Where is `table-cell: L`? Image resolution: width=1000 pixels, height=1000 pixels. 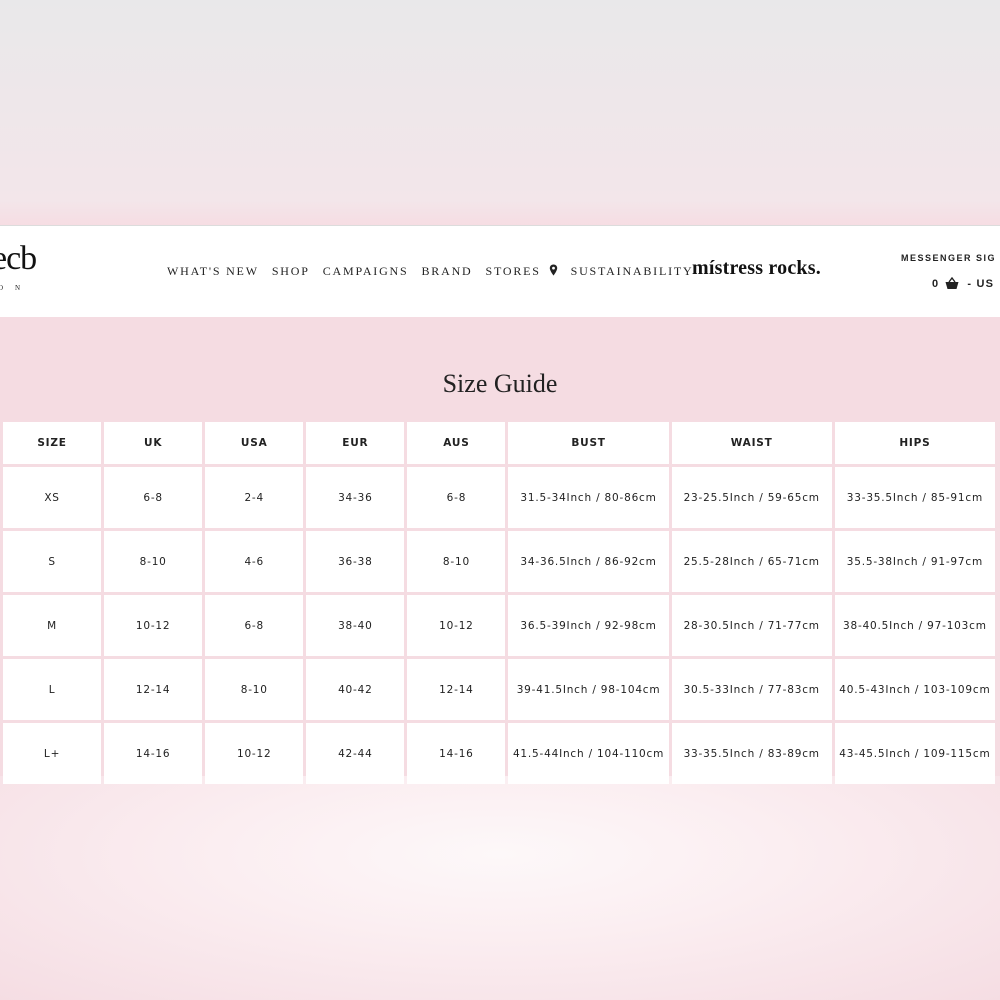
table-cell: L is located at coordinates (52, 689).